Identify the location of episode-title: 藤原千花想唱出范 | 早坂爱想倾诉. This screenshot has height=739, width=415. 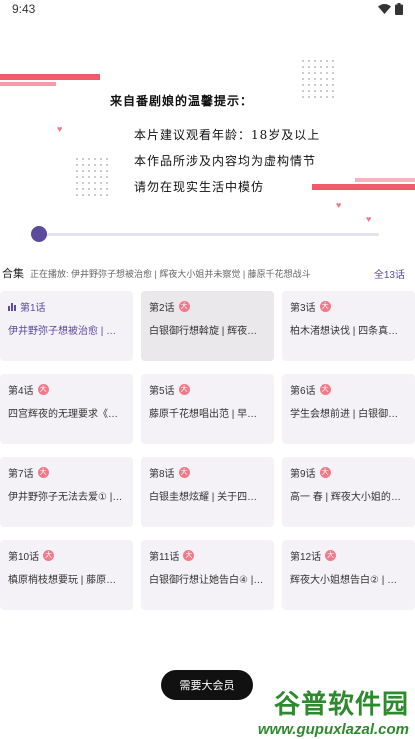
(207, 414).